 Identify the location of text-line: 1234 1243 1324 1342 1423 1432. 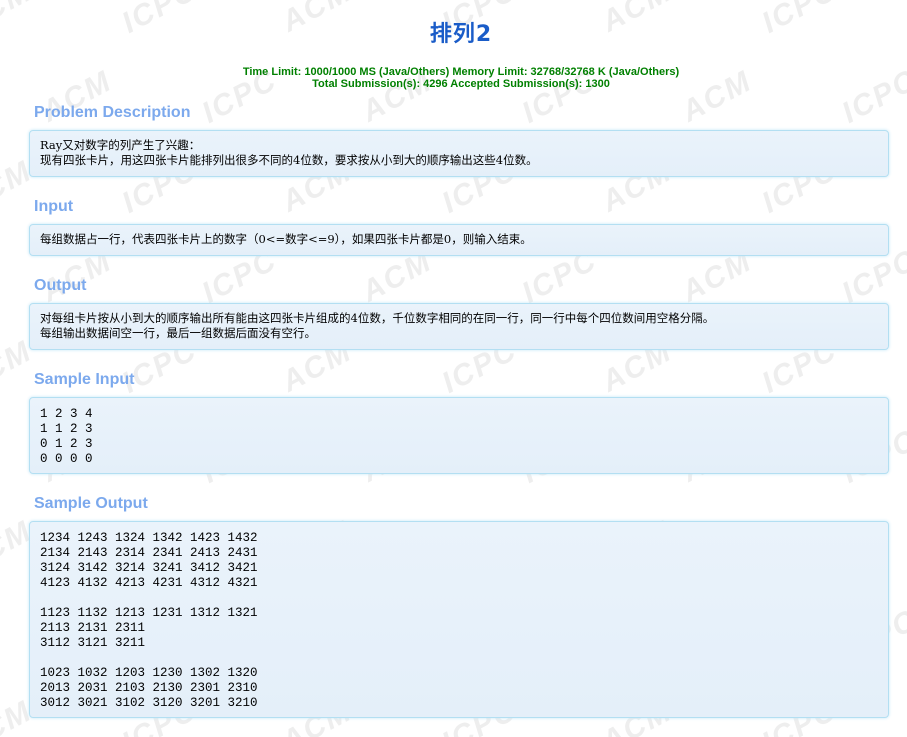
(149, 538).